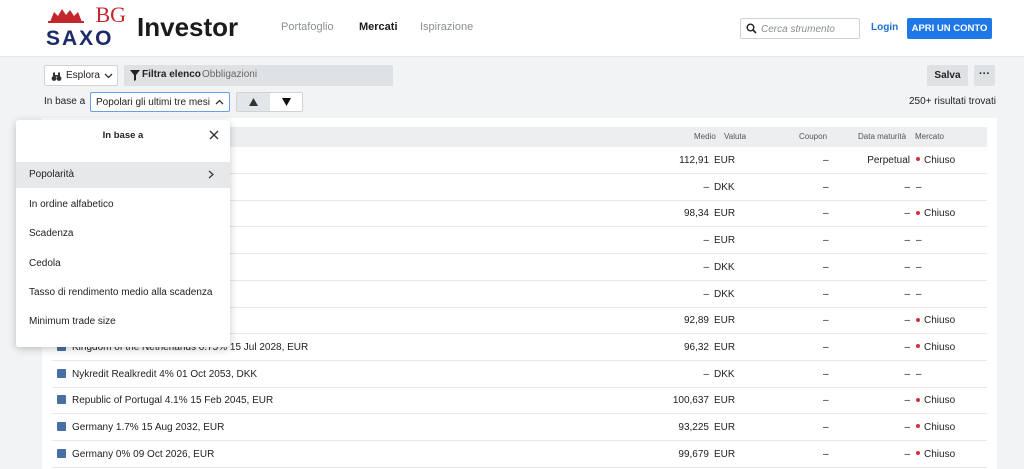  I want to click on open-account-button: APRI UN CONTO, so click(949, 28).